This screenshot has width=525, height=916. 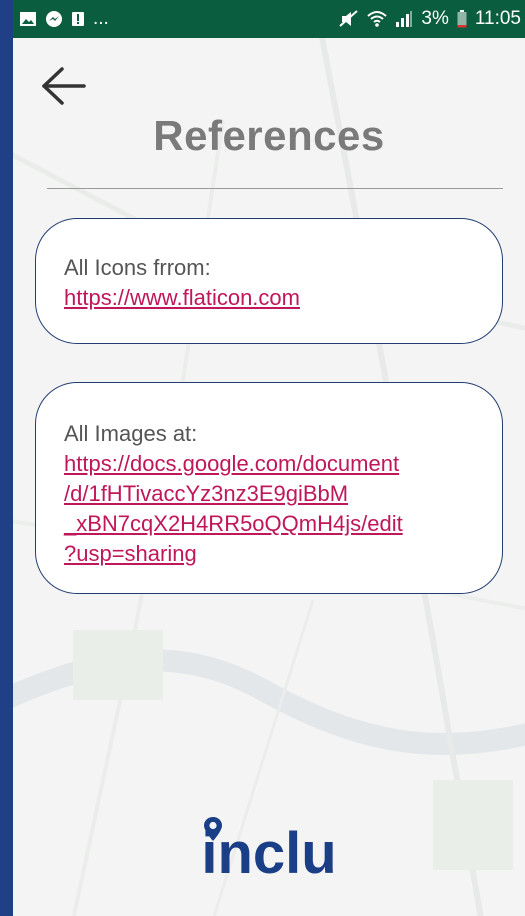 What do you see at coordinates (275, 188) in the screenshot?
I see `title-divider` at bounding box center [275, 188].